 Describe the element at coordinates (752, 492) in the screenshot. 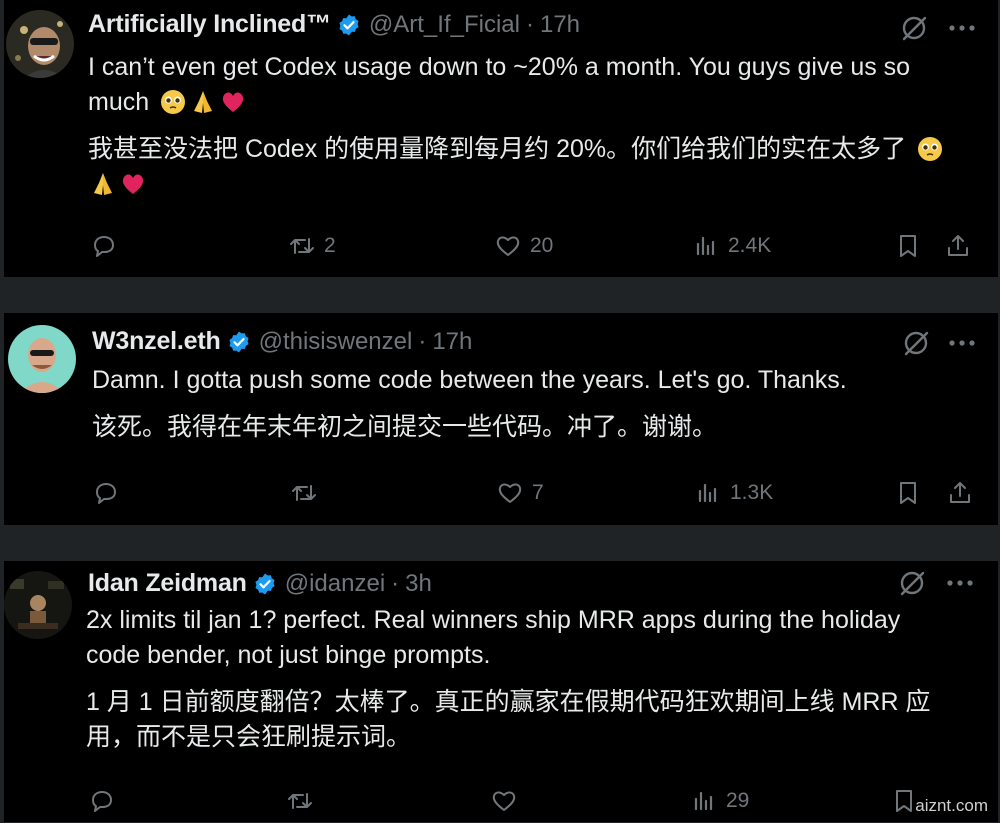

I see `views-count: 1.3K` at that location.